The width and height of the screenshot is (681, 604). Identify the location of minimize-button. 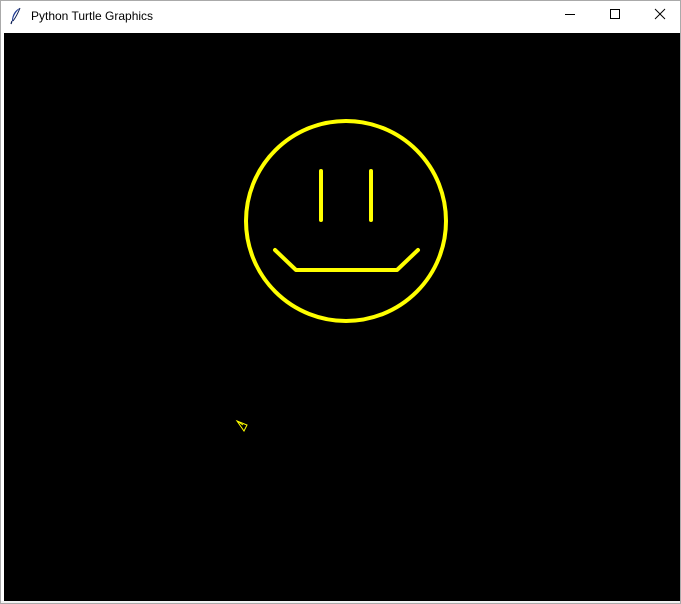
(570, 15).